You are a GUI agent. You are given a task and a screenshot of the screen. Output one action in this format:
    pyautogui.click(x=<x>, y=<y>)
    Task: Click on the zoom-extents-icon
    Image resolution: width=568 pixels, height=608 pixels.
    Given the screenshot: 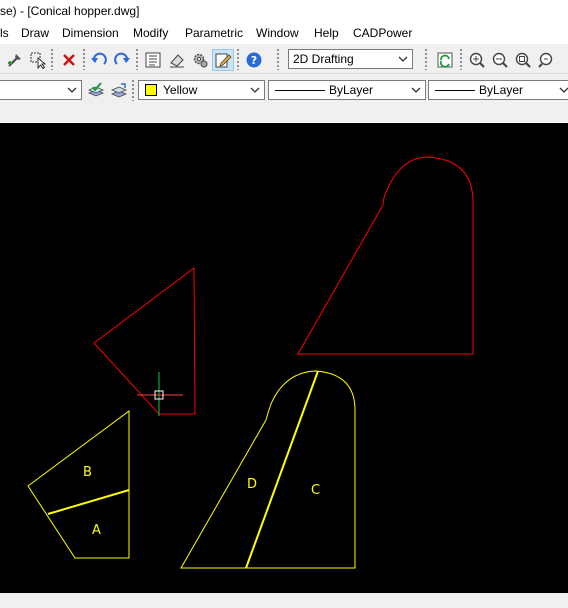 What is the action you would take?
    pyautogui.click(x=546, y=60)
    